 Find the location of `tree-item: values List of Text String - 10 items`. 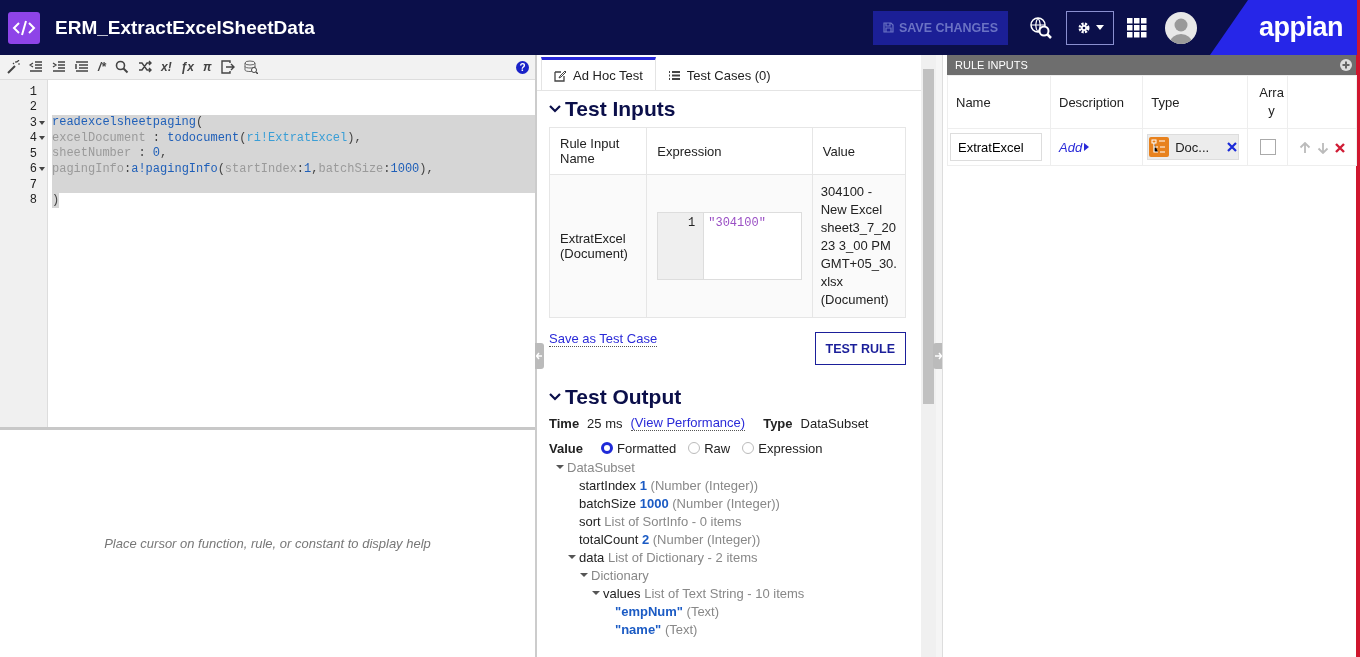

tree-item: values List of Text String - 10 items is located at coordinates (704, 593).